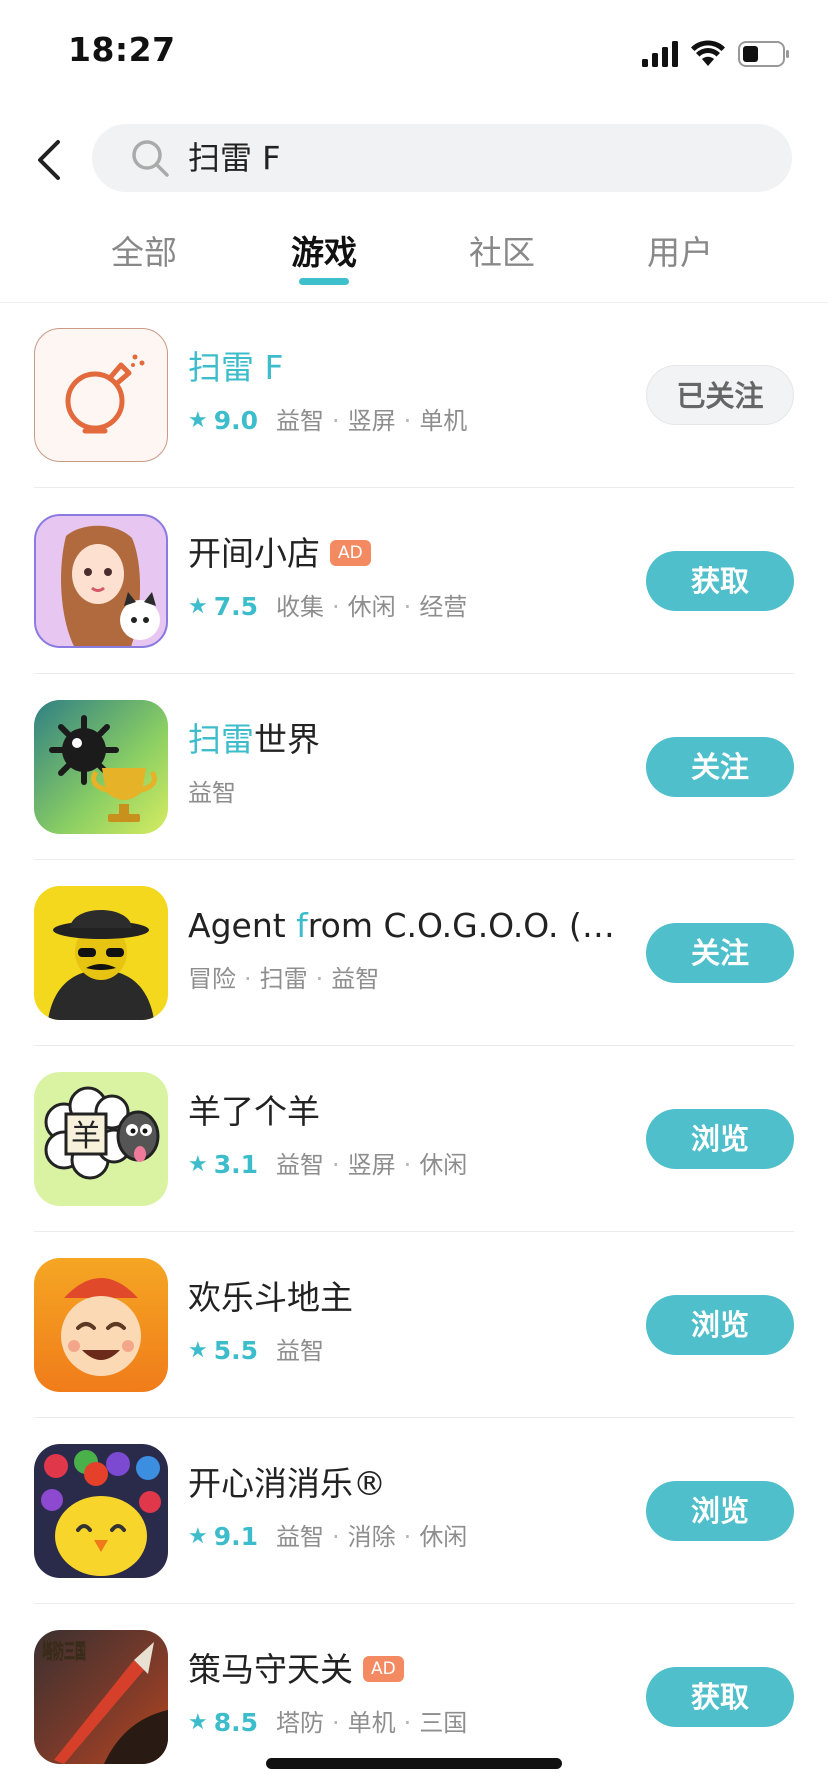 This screenshot has width=828, height=1792. What do you see at coordinates (414, 953) in the screenshot?
I see `list-item: Agent from C.O.G.O.O. (扫… 冒险· 扫雷· 益智 关注` at bounding box center [414, 953].